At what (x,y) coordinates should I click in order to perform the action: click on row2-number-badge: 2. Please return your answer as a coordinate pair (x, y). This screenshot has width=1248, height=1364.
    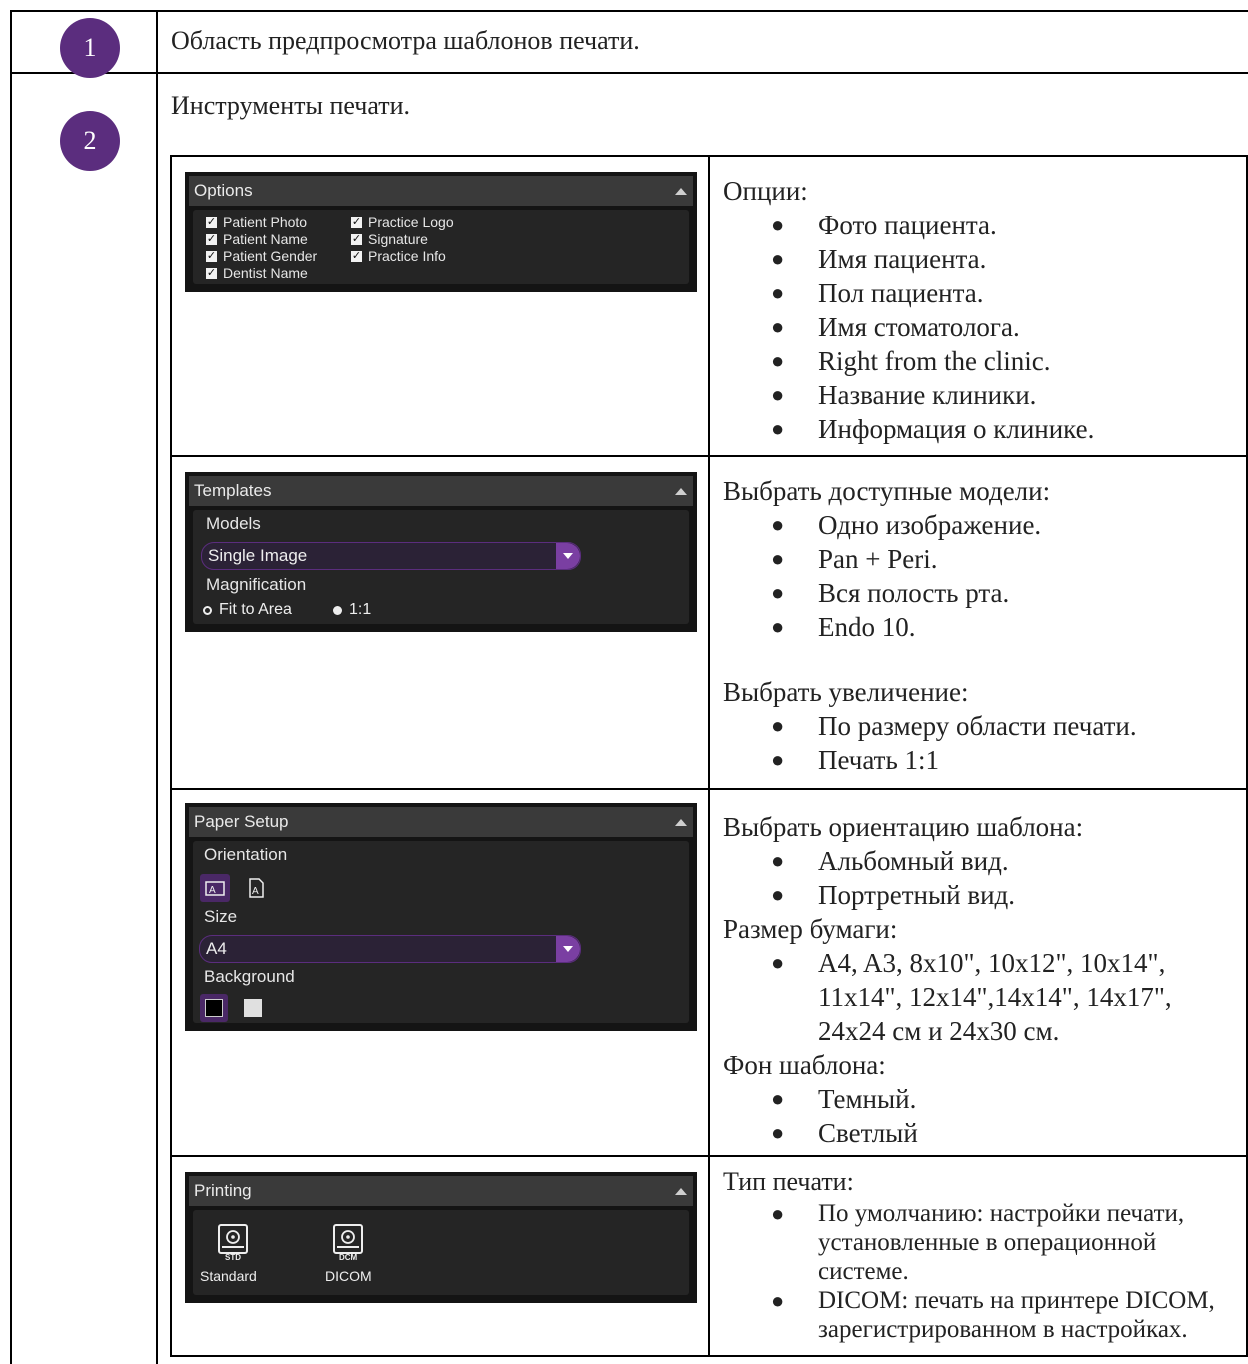
    Looking at the image, I should click on (90, 141).